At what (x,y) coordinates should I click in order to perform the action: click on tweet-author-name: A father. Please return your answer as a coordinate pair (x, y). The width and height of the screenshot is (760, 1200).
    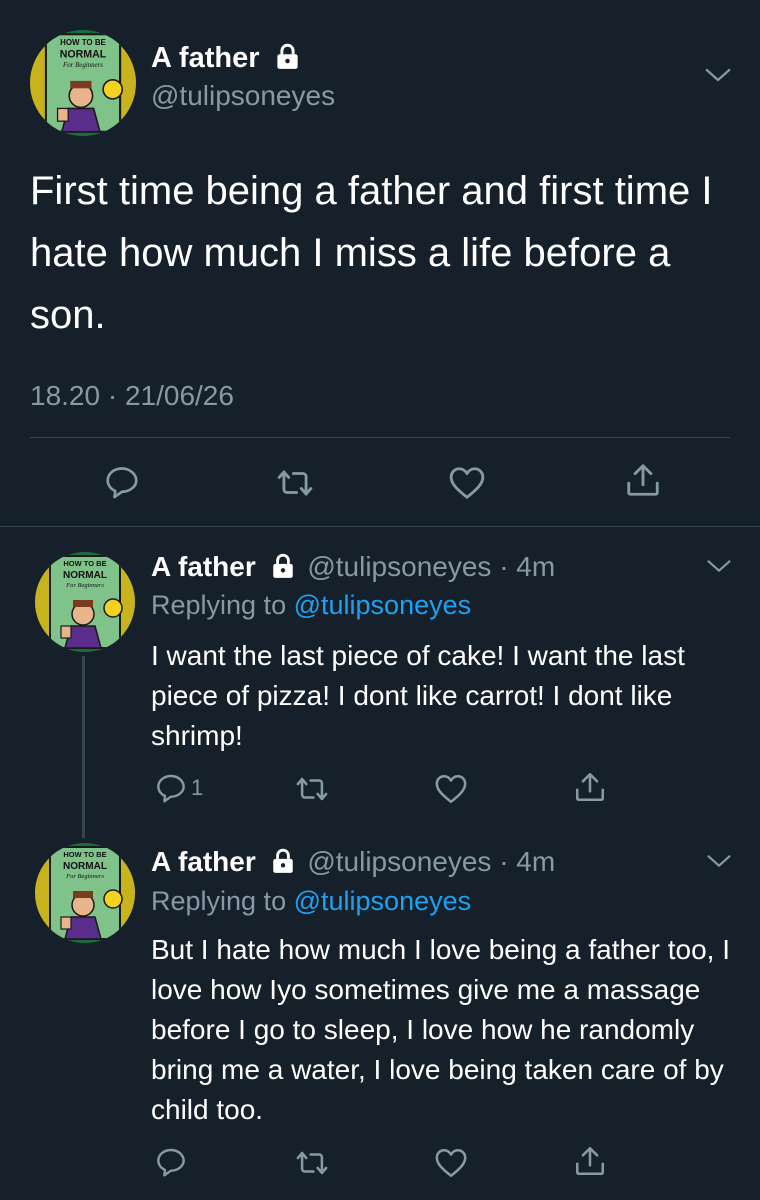
    Looking at the image, I should click on (226, 58).